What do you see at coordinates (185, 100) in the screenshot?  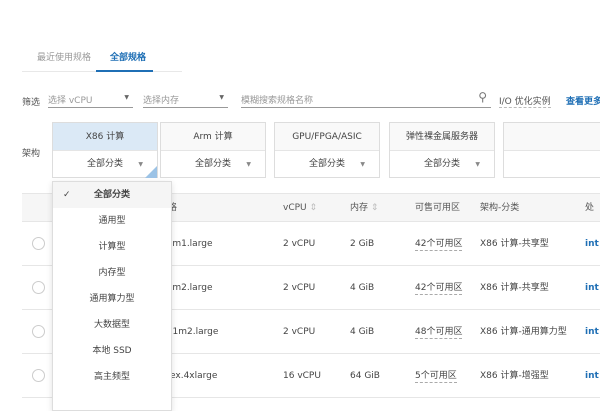 I see `memory-select: 选择内存 ▼` at bounding box center [185, 100].